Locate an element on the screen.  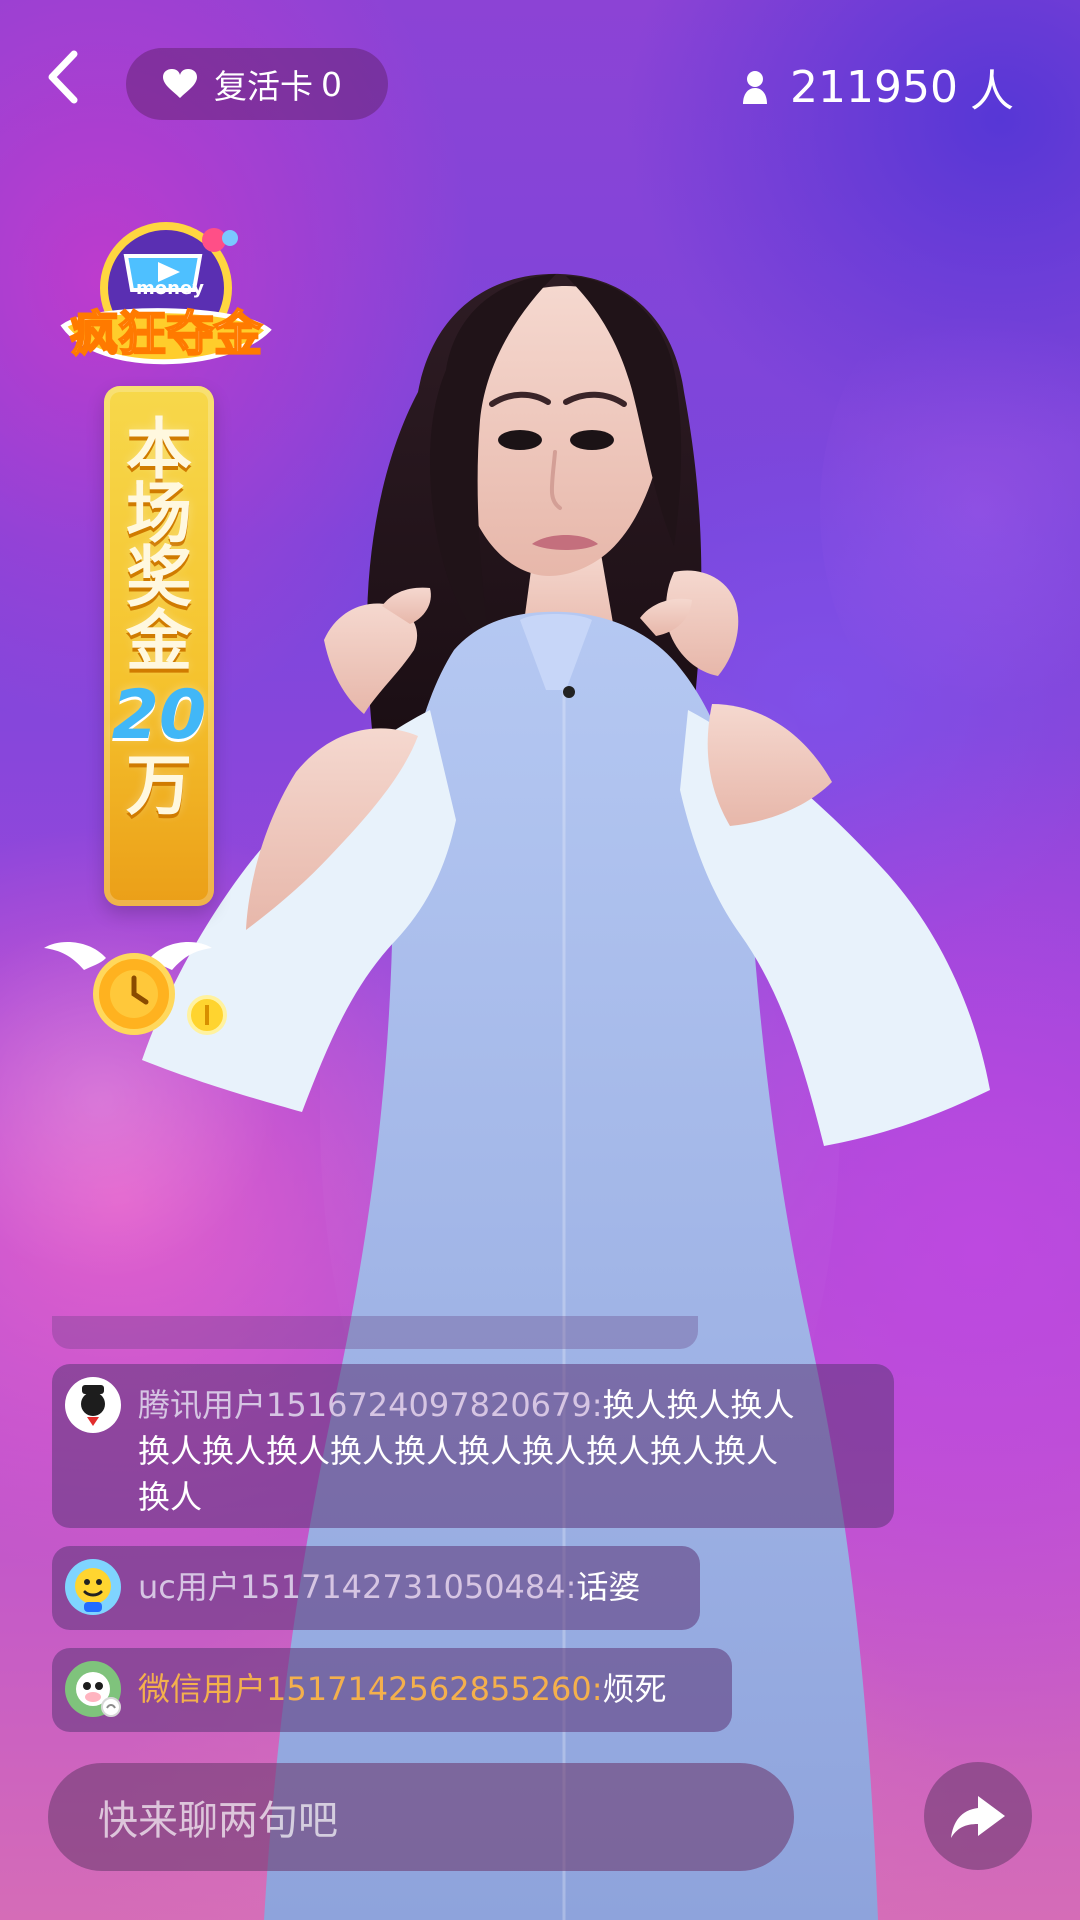
comment-message: 换人换人换人 is located at coordinates (698, 1405).